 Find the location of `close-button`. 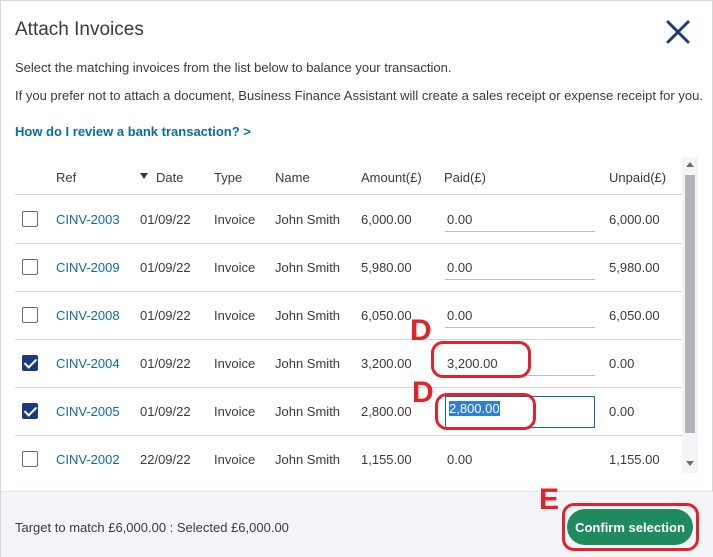

close-button is located at coordinates (678, 32).